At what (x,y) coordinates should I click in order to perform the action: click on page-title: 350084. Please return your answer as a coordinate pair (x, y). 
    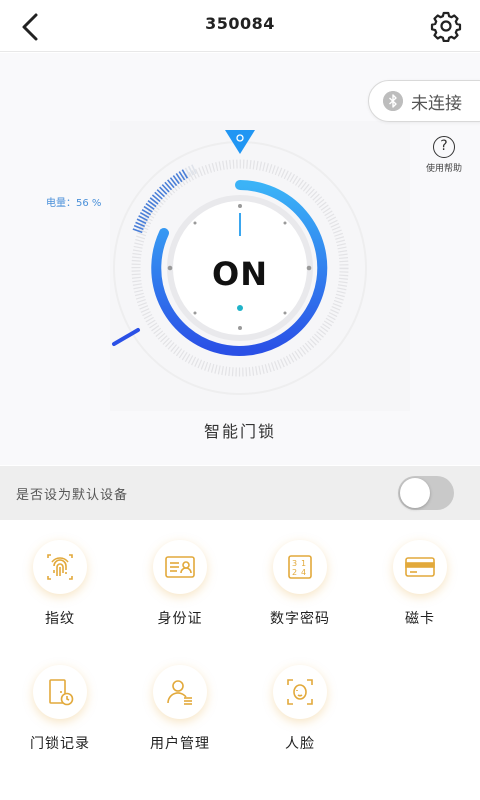
    Looking at the image, I should click on (240, 23).